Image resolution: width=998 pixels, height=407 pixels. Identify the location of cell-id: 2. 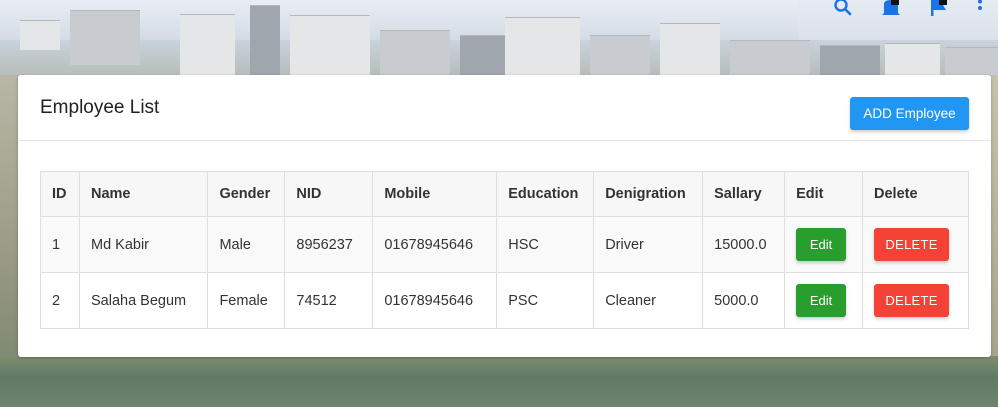
(60, 300).